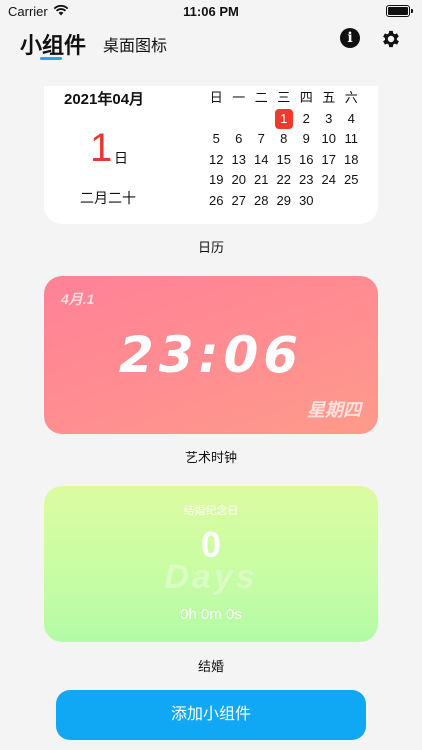 The width and height of the screenshot is (422, 750). What do you see at coordinates (211, 511) in the screenshot?
I see `anniversary-title: 结婚纪念日` at bounding box center [211, 511].